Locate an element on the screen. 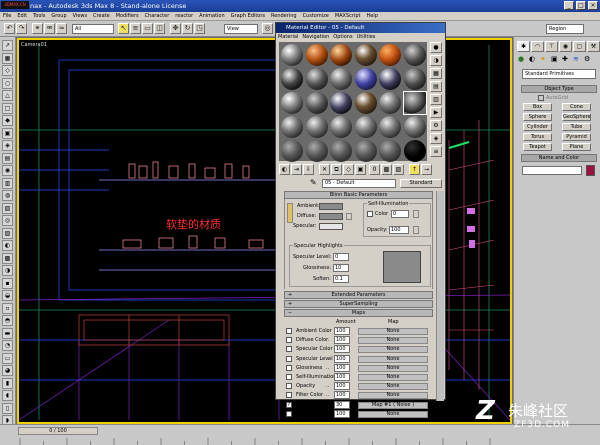 This screenshot has width=600, height=445. soften-spinner: 0.1 is located at coordinates (341, 279).